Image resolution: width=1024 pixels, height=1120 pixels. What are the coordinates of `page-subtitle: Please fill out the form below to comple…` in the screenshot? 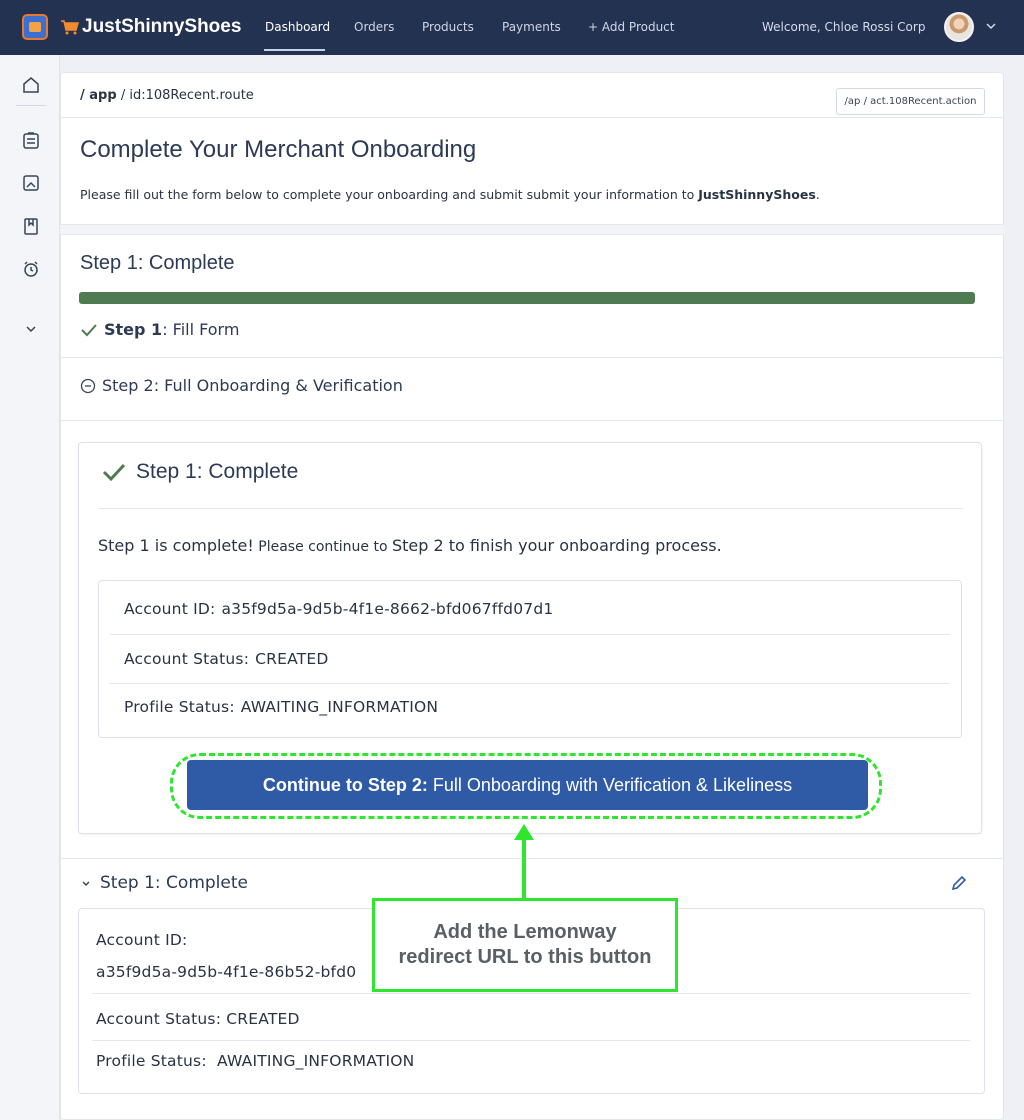 It's located at (450, 194).